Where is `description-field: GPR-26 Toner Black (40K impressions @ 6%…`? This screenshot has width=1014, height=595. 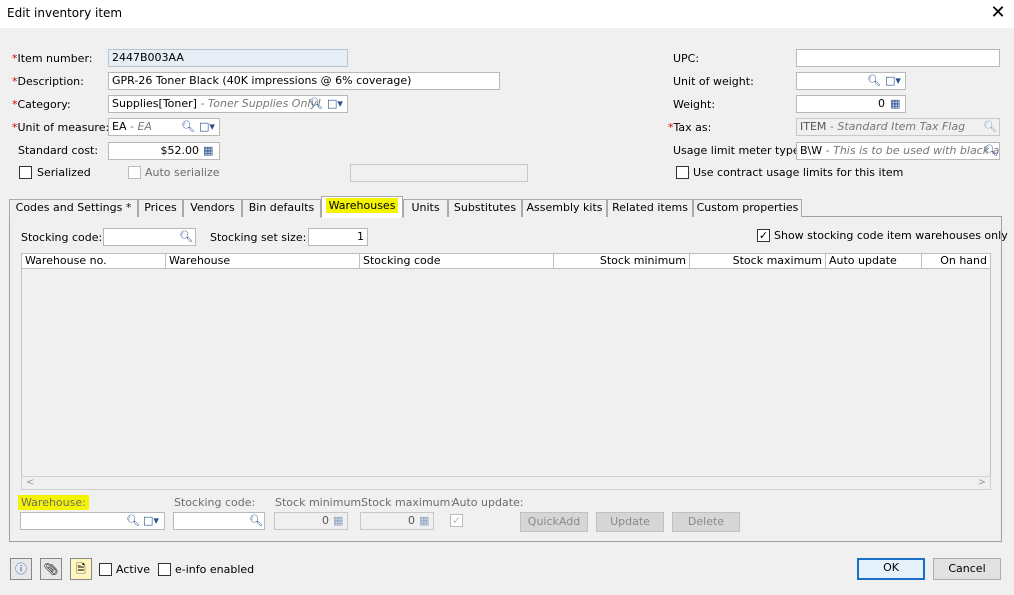 description-field: GPR-26 Toner Black (40K impressions @ 6%… is located at coordinates (304, 81).